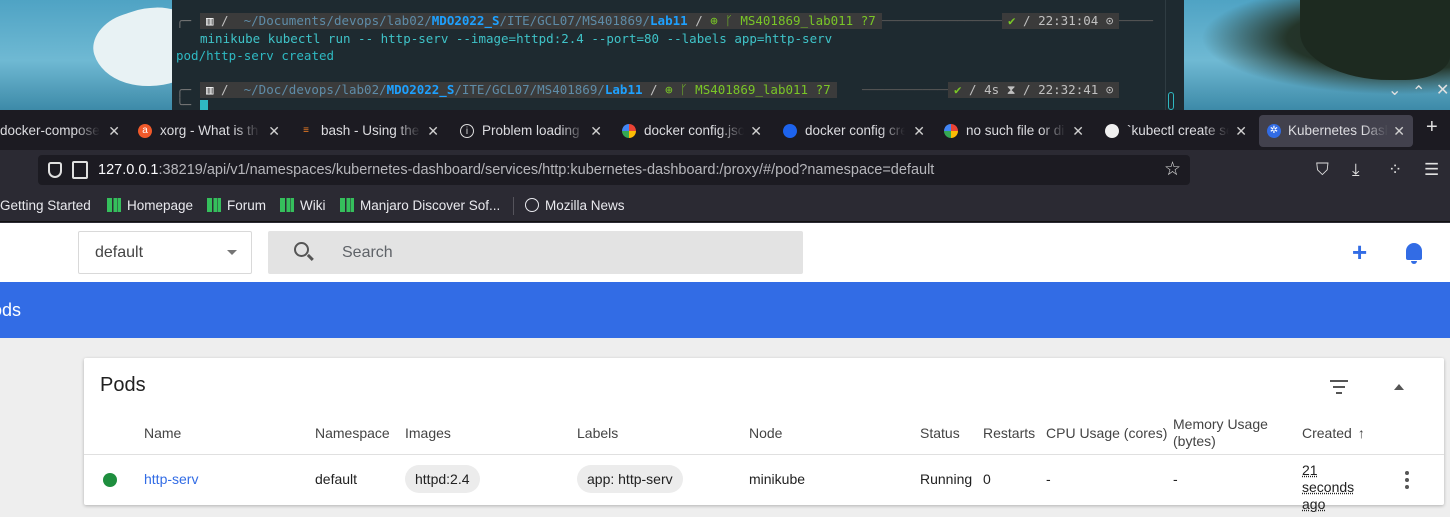  Describe the element at coordinates (60, 131) in the screenshot. I see `tab-docker-compose: docker-compose ✕` at that location.